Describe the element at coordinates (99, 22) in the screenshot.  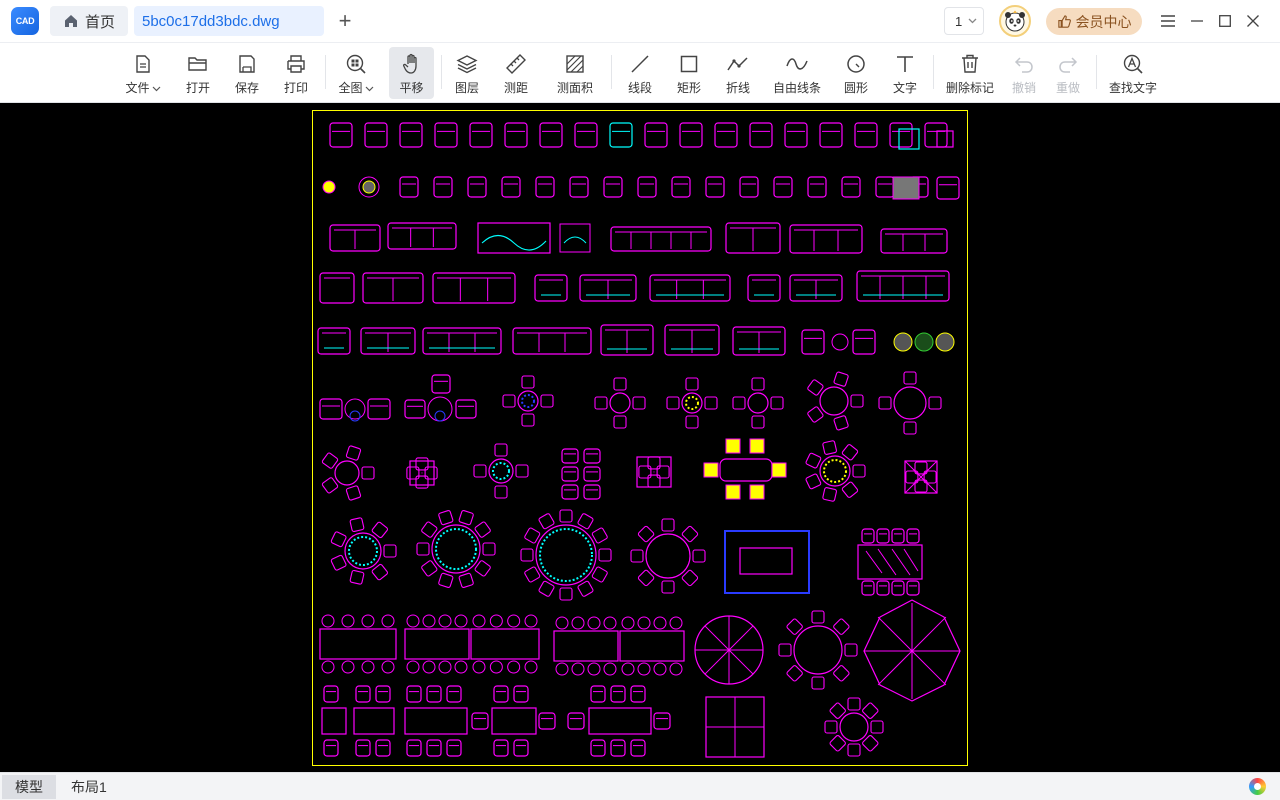
I see `tab-home-label: 首页` at that location.